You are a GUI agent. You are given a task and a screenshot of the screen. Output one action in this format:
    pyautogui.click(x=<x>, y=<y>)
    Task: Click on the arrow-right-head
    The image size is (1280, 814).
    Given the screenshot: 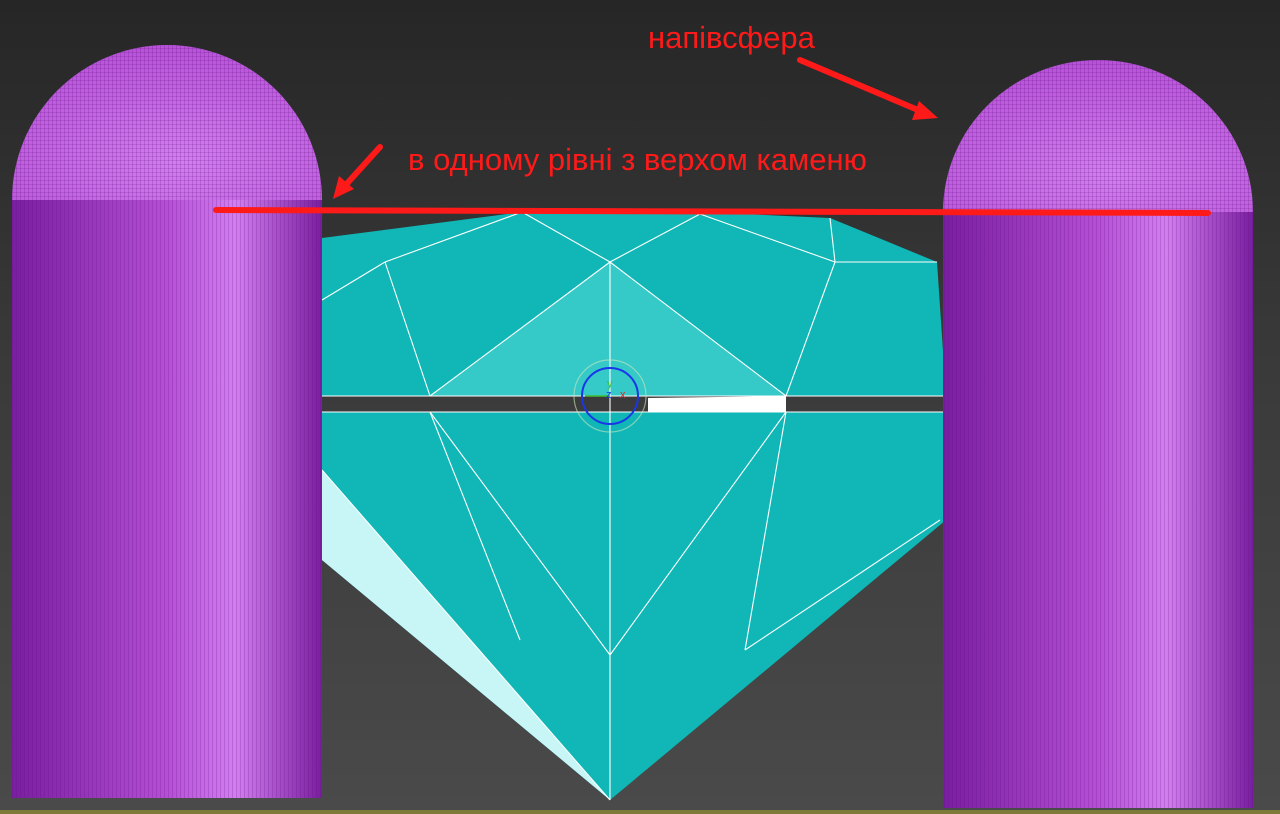 What is the action you would take?
    pyautogui.click(x=925, y=110)
    